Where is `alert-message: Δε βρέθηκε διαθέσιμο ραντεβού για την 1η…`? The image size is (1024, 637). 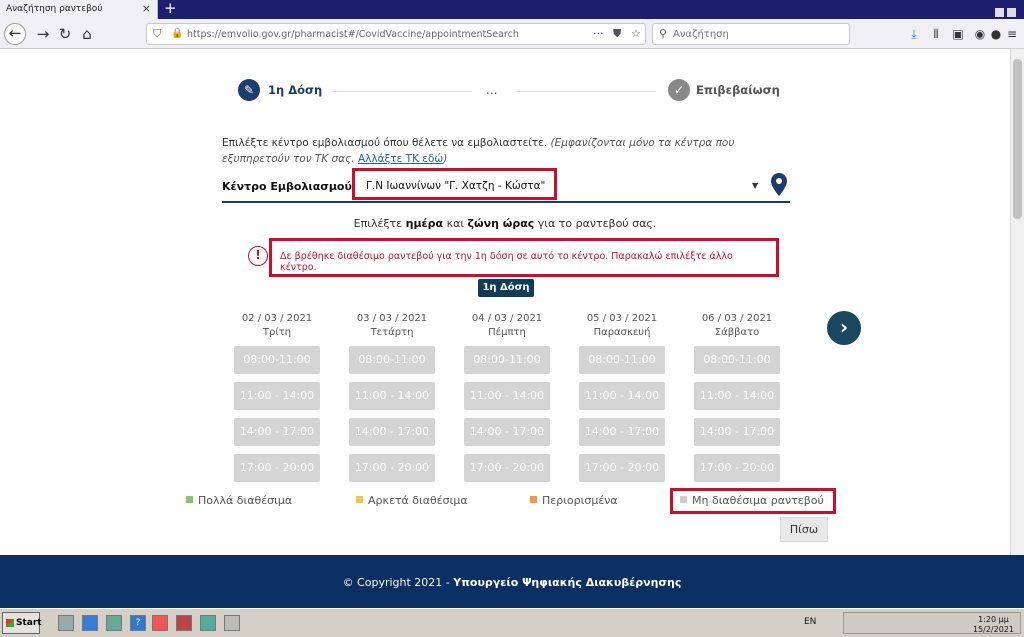 alert-message: Δε βρέθηκε διαθέσιμο ραντεβού για την 1η… is located at coordinates (506, 262).